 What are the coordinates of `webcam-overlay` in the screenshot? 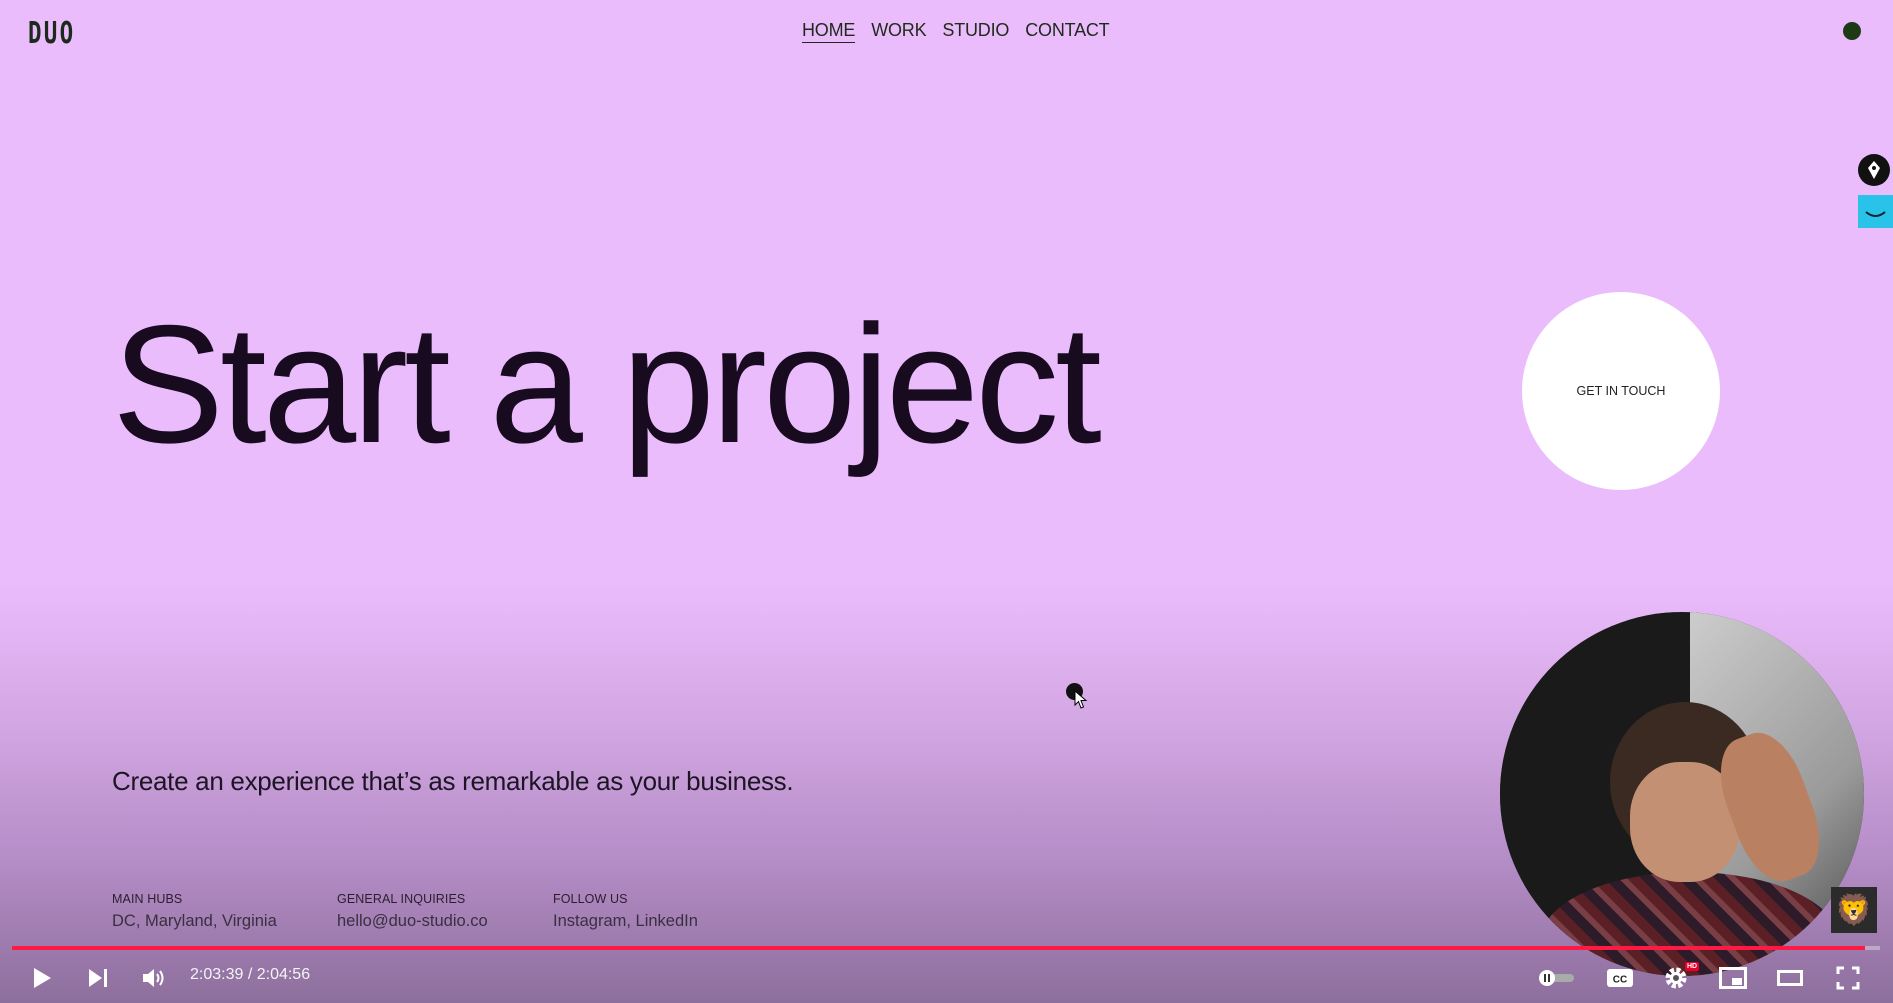 It's located at (1682, 794).